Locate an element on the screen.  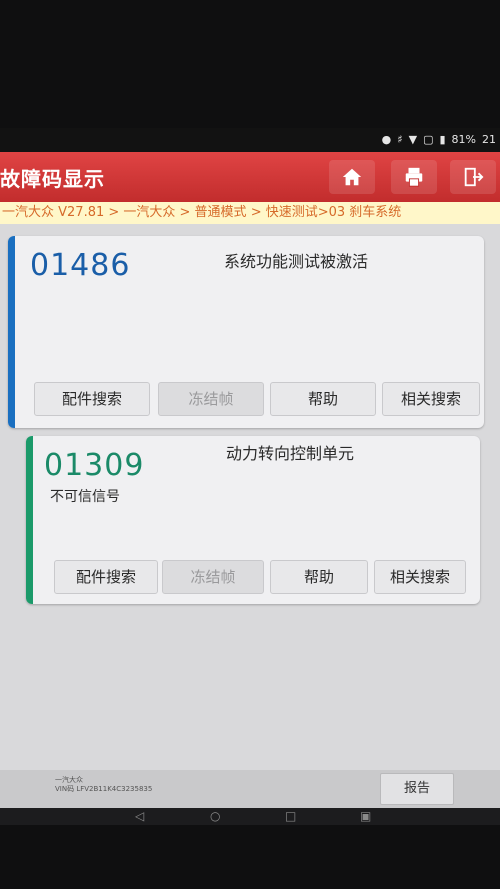
bluetooth-icon: ♯ is located at coordinates (400, 139).